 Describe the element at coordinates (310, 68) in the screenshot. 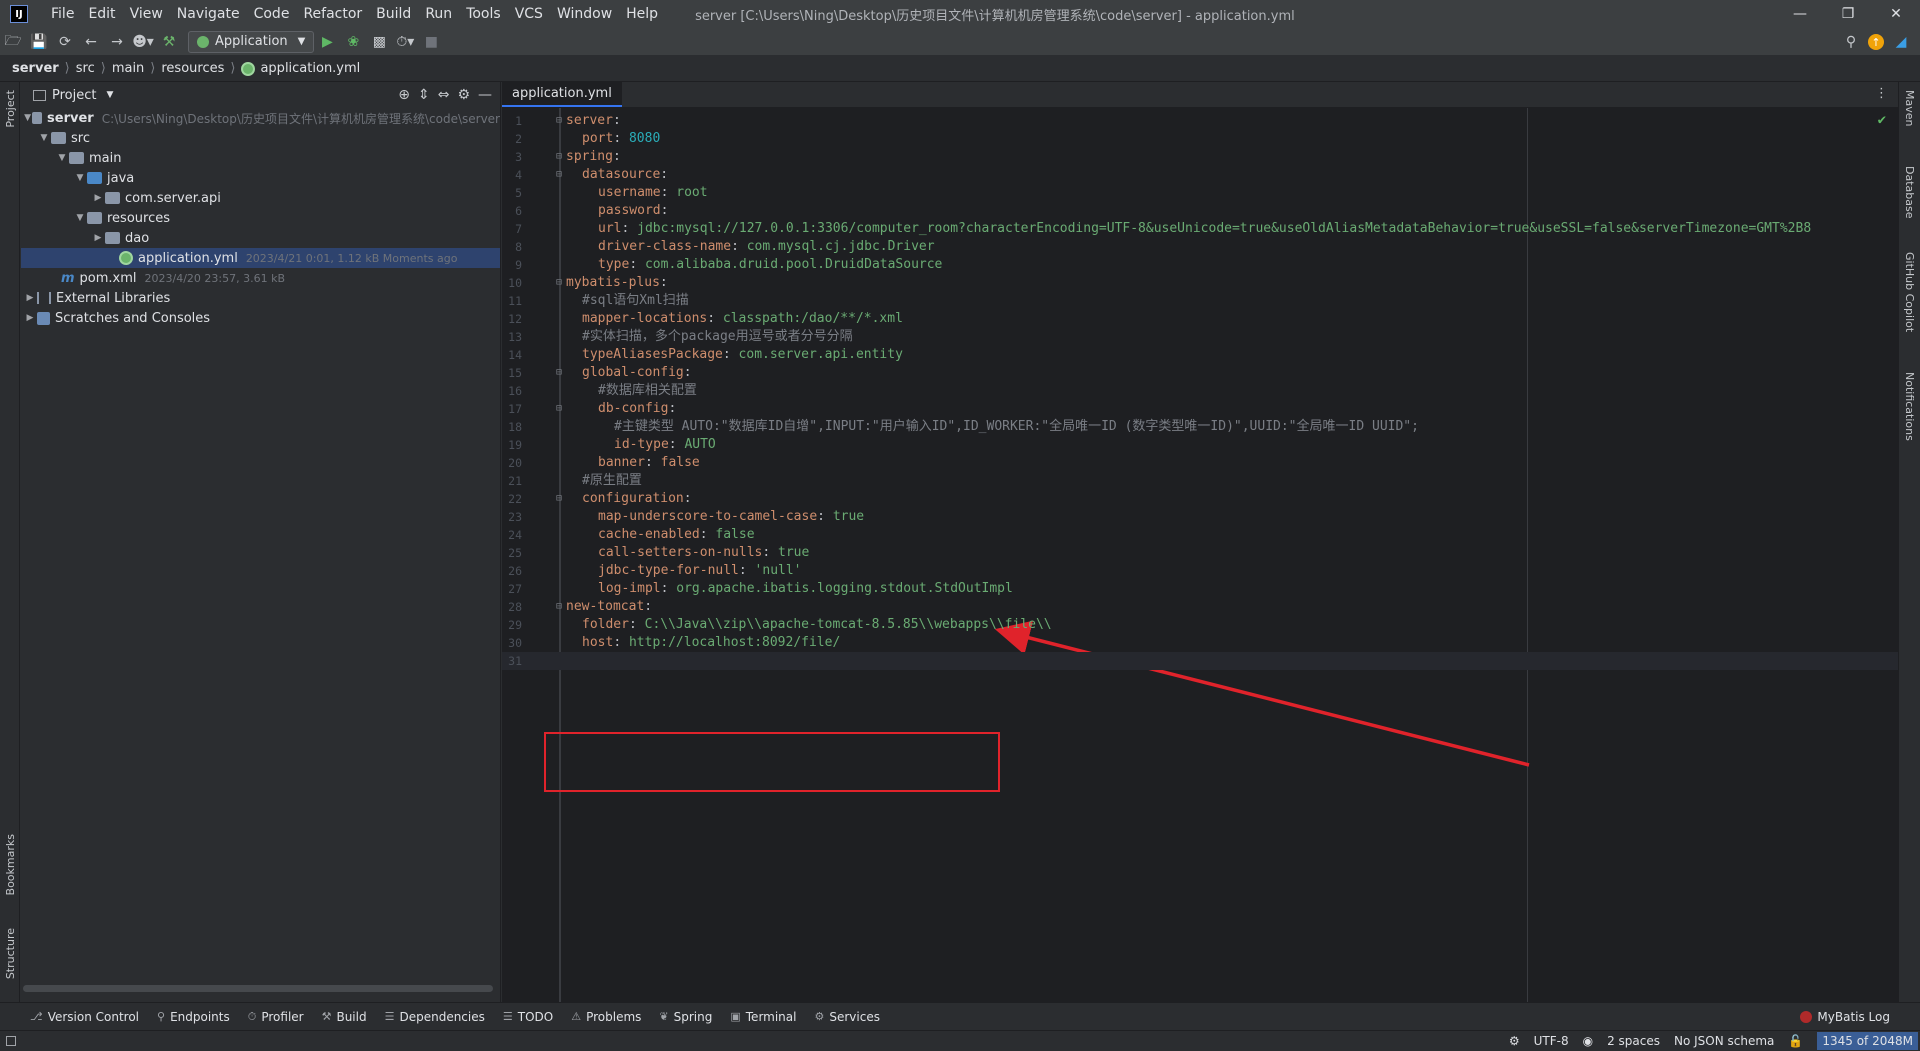

I see `breadcrumb-item-application-yml: application.yml` at that location.